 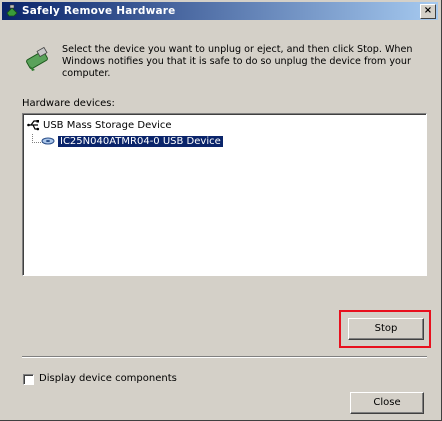 I want to click on tree-item-usb-mass-storage: USB Mass Storage Device, so click(x=99, y=125).